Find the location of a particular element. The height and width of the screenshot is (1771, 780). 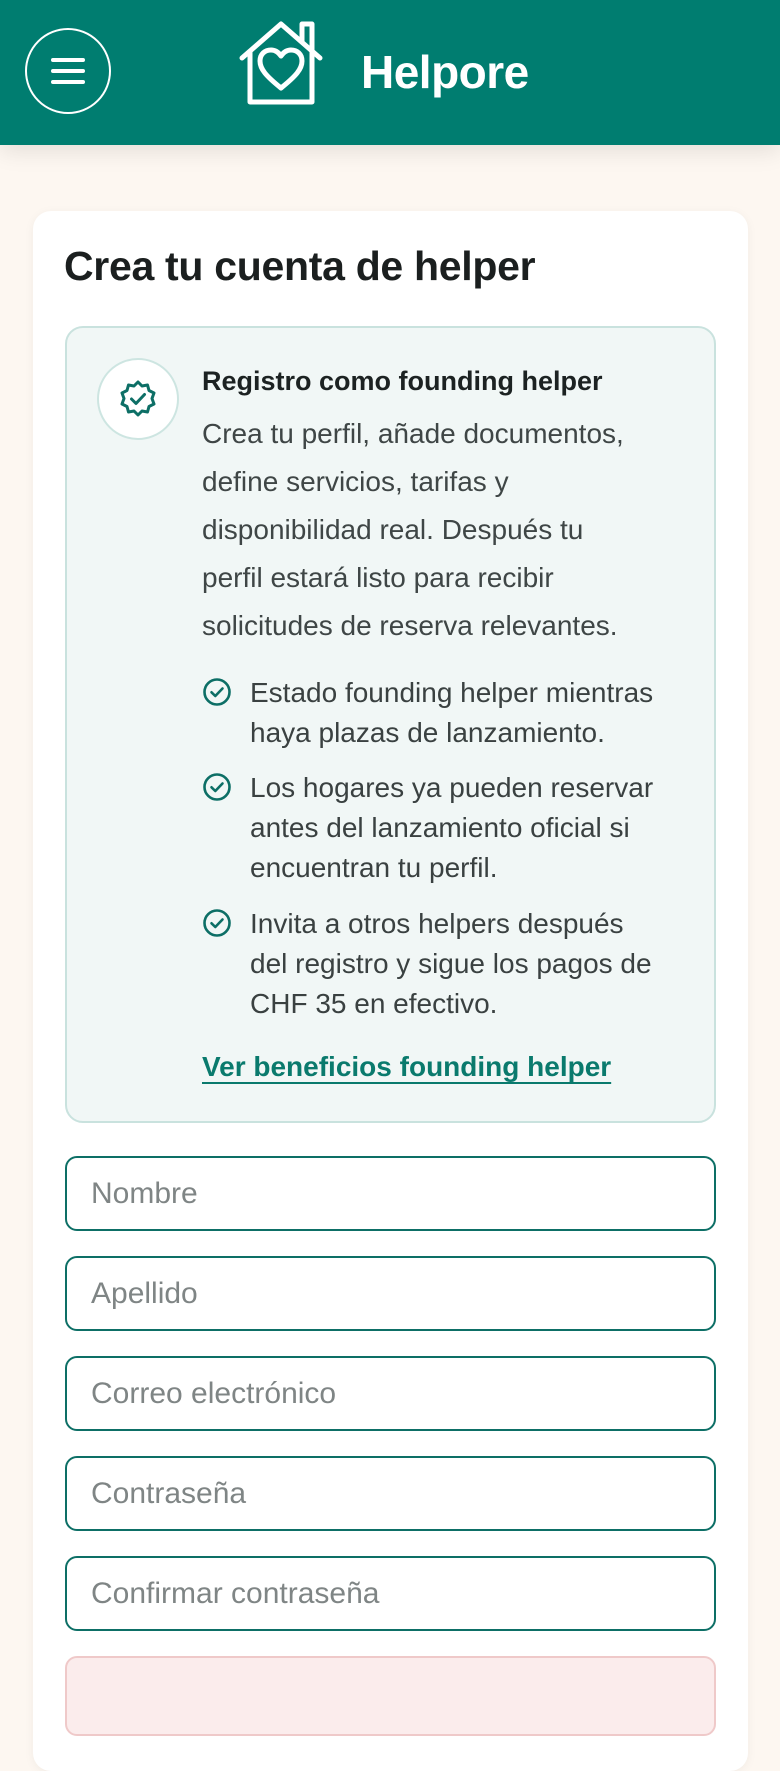

benefit-line: antes del lanzamiento oficial si is located at coordinates (440, 827).